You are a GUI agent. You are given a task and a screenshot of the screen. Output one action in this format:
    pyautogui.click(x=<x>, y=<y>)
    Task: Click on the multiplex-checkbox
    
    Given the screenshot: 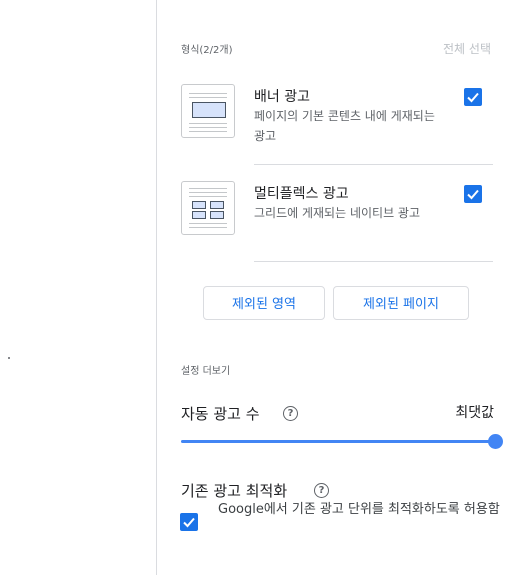 What is the action you would take?
    pyautogui.click(x=473, y=194)
    